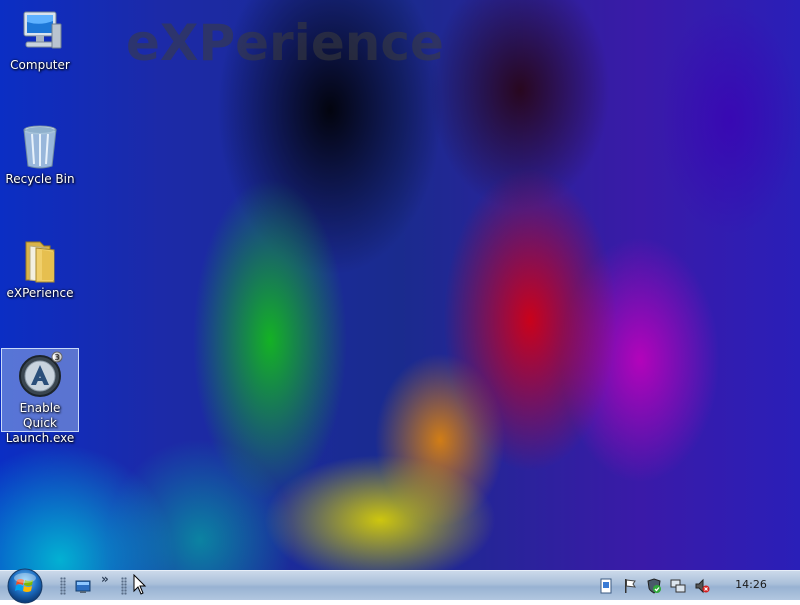 The image size is (800, 605). What do you see at coordinates (140, 584) in the screenshot?
I see `mouse-cursor-icon` at bounding box center [140, 584].